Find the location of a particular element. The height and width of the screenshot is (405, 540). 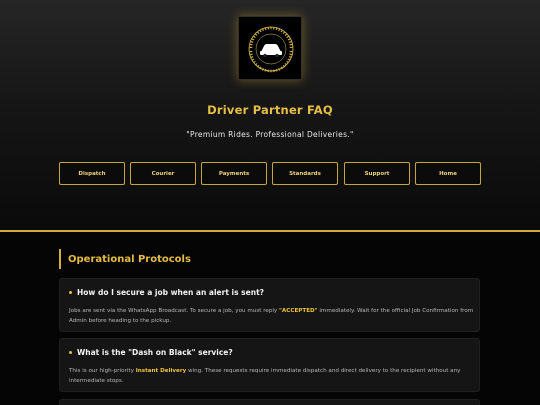

nav-courier-button: Courier is located at coordinates (163, 173).